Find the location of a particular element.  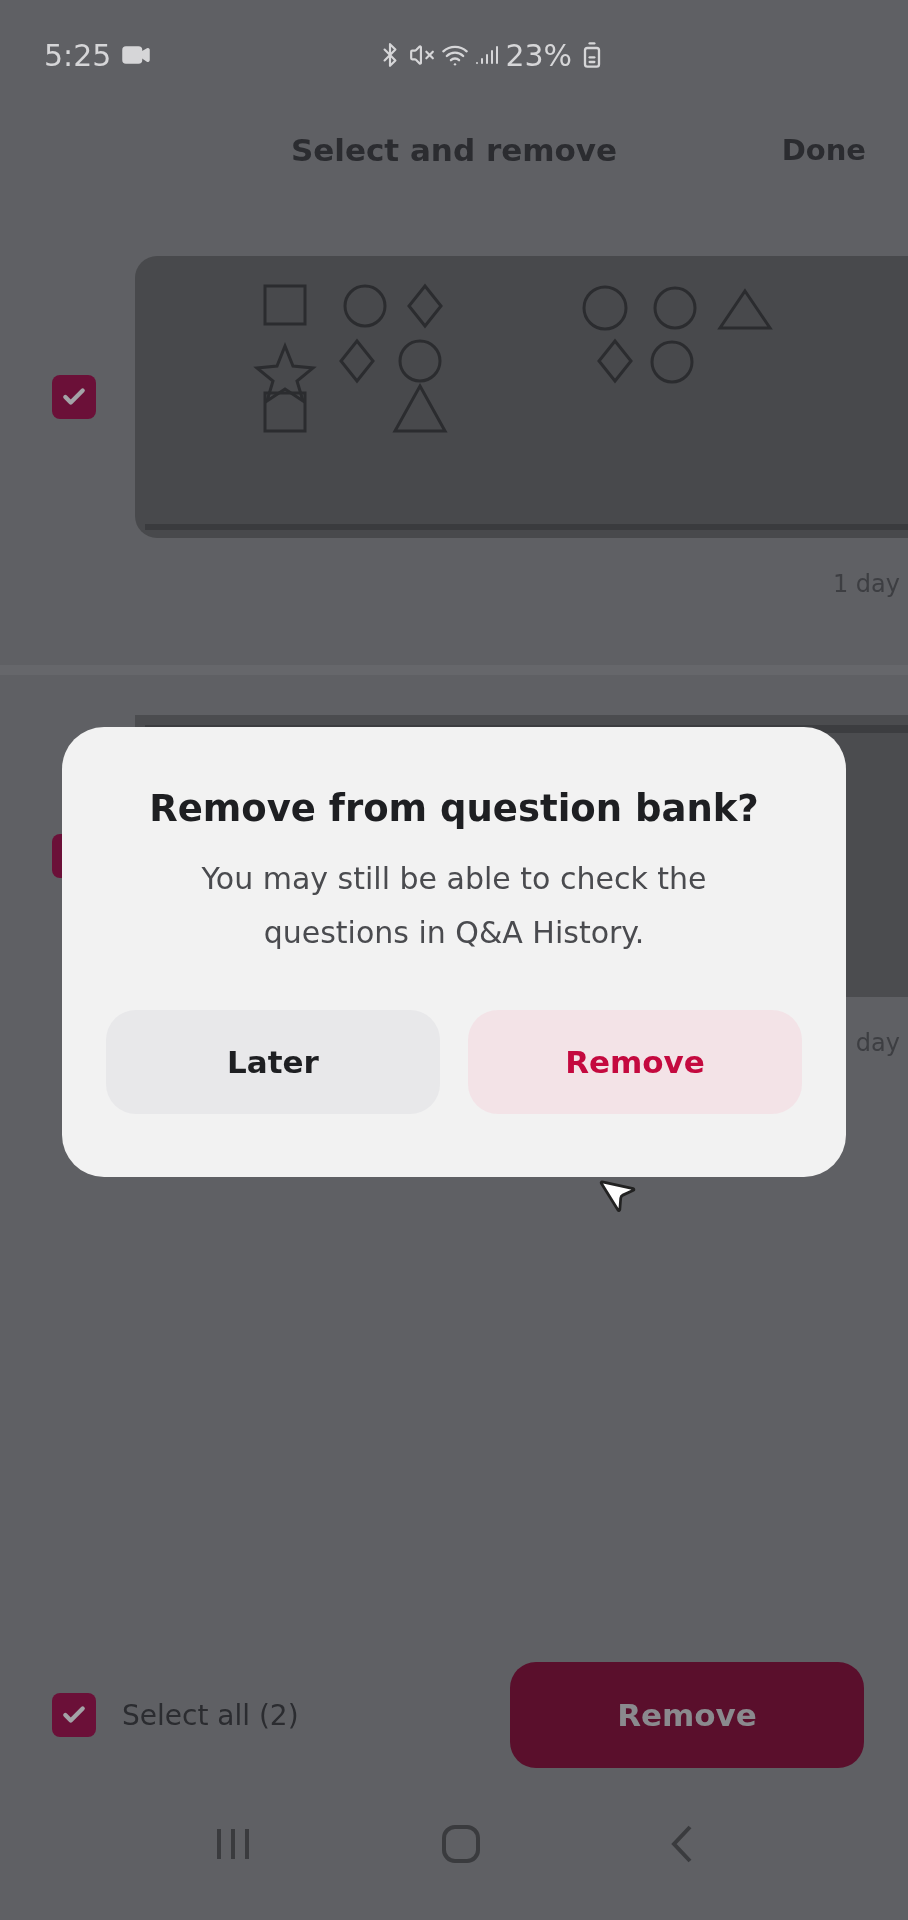

status-time: 5:25 is located at coordinates (78, 55).